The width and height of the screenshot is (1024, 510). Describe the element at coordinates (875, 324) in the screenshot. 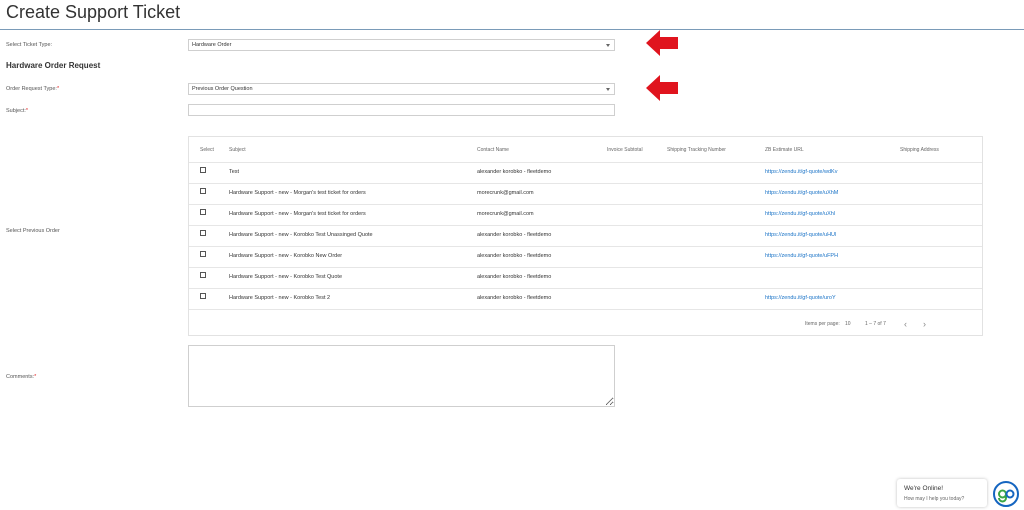

I see `paginator-range: 1 – 7 of 7` at that location.